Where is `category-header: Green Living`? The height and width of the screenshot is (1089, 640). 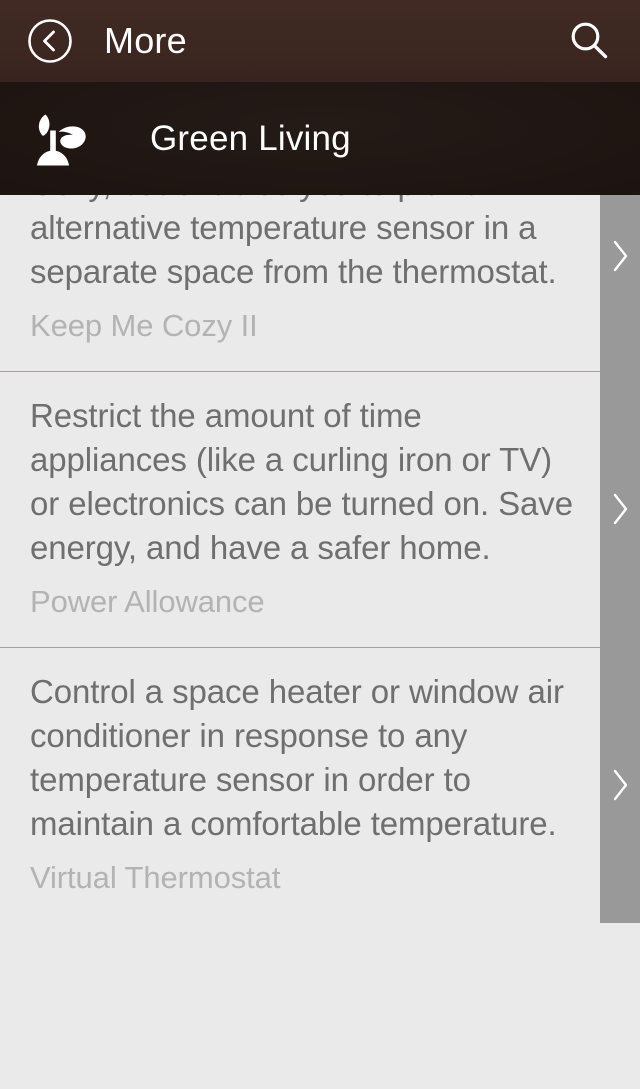
category-header: Green Living is located at coordinates (320, 138).